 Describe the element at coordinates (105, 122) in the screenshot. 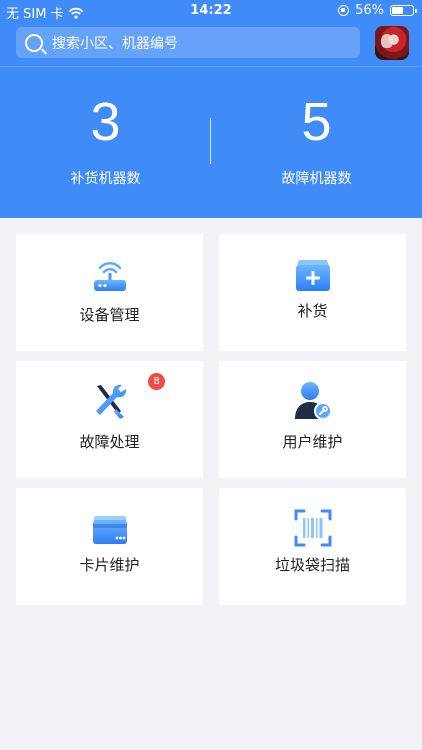

I see `restock-count: 3` at that location.